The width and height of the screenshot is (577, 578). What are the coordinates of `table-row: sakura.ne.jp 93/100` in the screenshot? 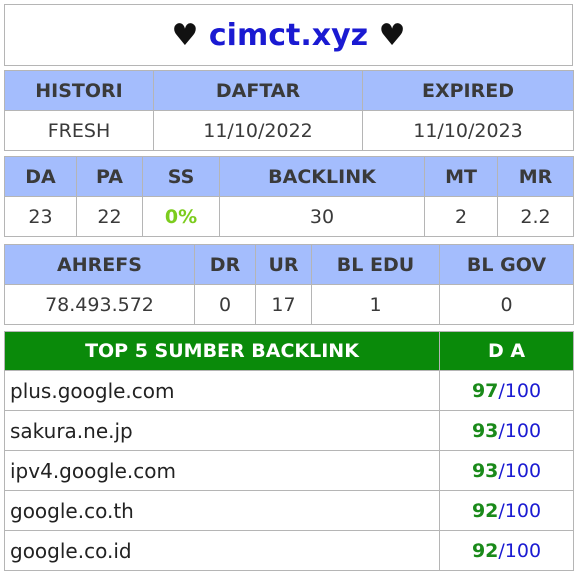 It's located at (289, 430).